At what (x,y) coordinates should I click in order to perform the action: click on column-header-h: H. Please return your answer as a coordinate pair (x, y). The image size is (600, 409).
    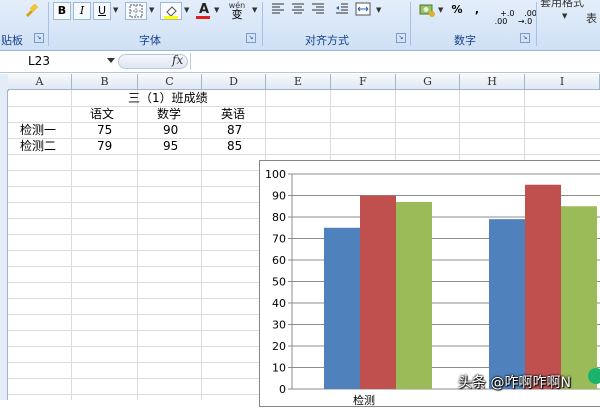
    Looking at the image, I should click on (492, 82).